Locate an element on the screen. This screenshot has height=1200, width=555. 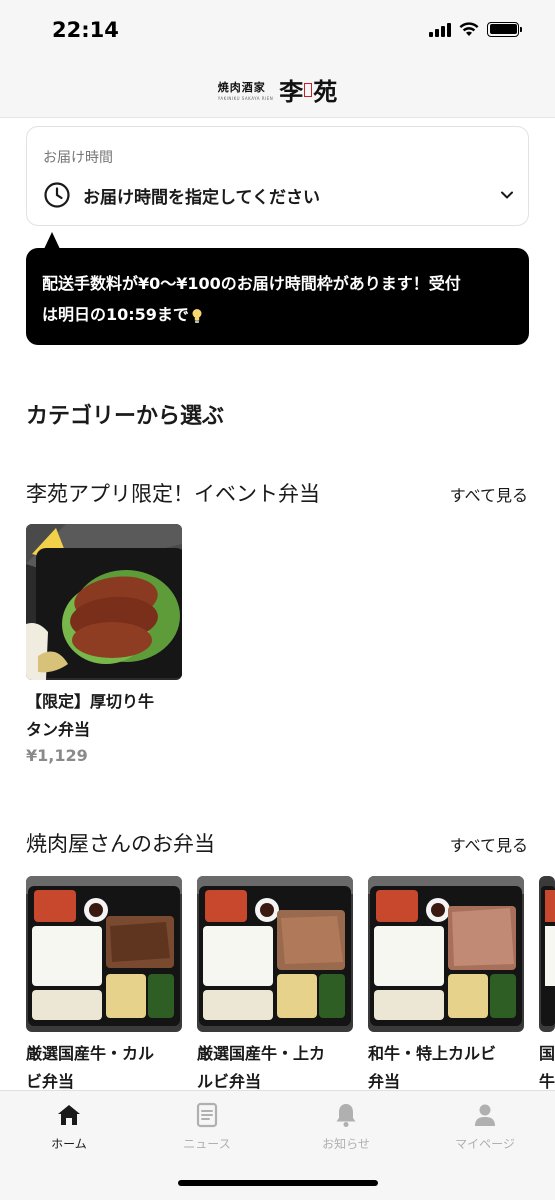
category-heading: カテゴリーから選ぶ is located at coordinates (125, 416).